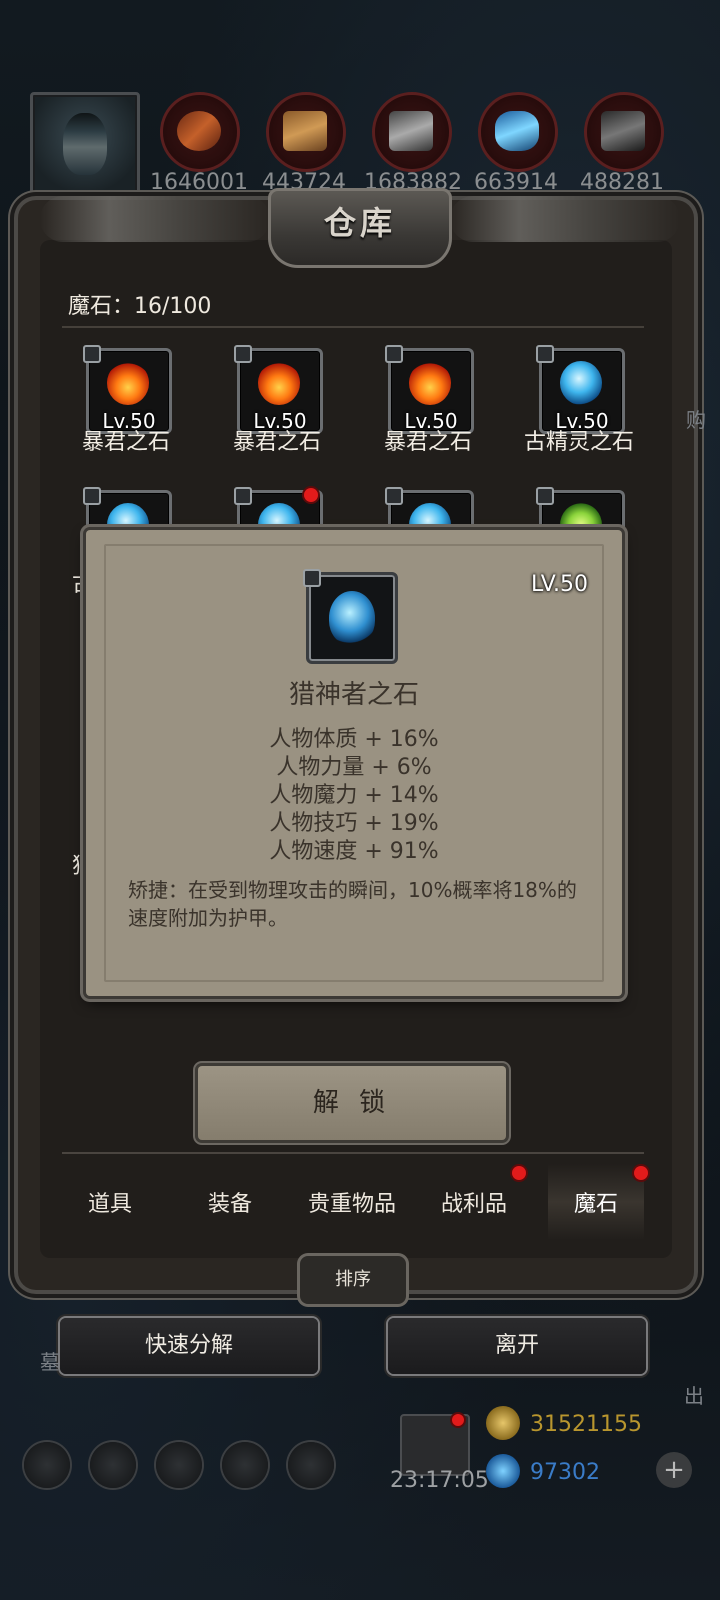 This screenshot has width=720, height=1600. What do you see at coordinates (140, 306) in the screenshot?
I see `capacity-label: 魔石：16/100` at bounding box center [140, 306].